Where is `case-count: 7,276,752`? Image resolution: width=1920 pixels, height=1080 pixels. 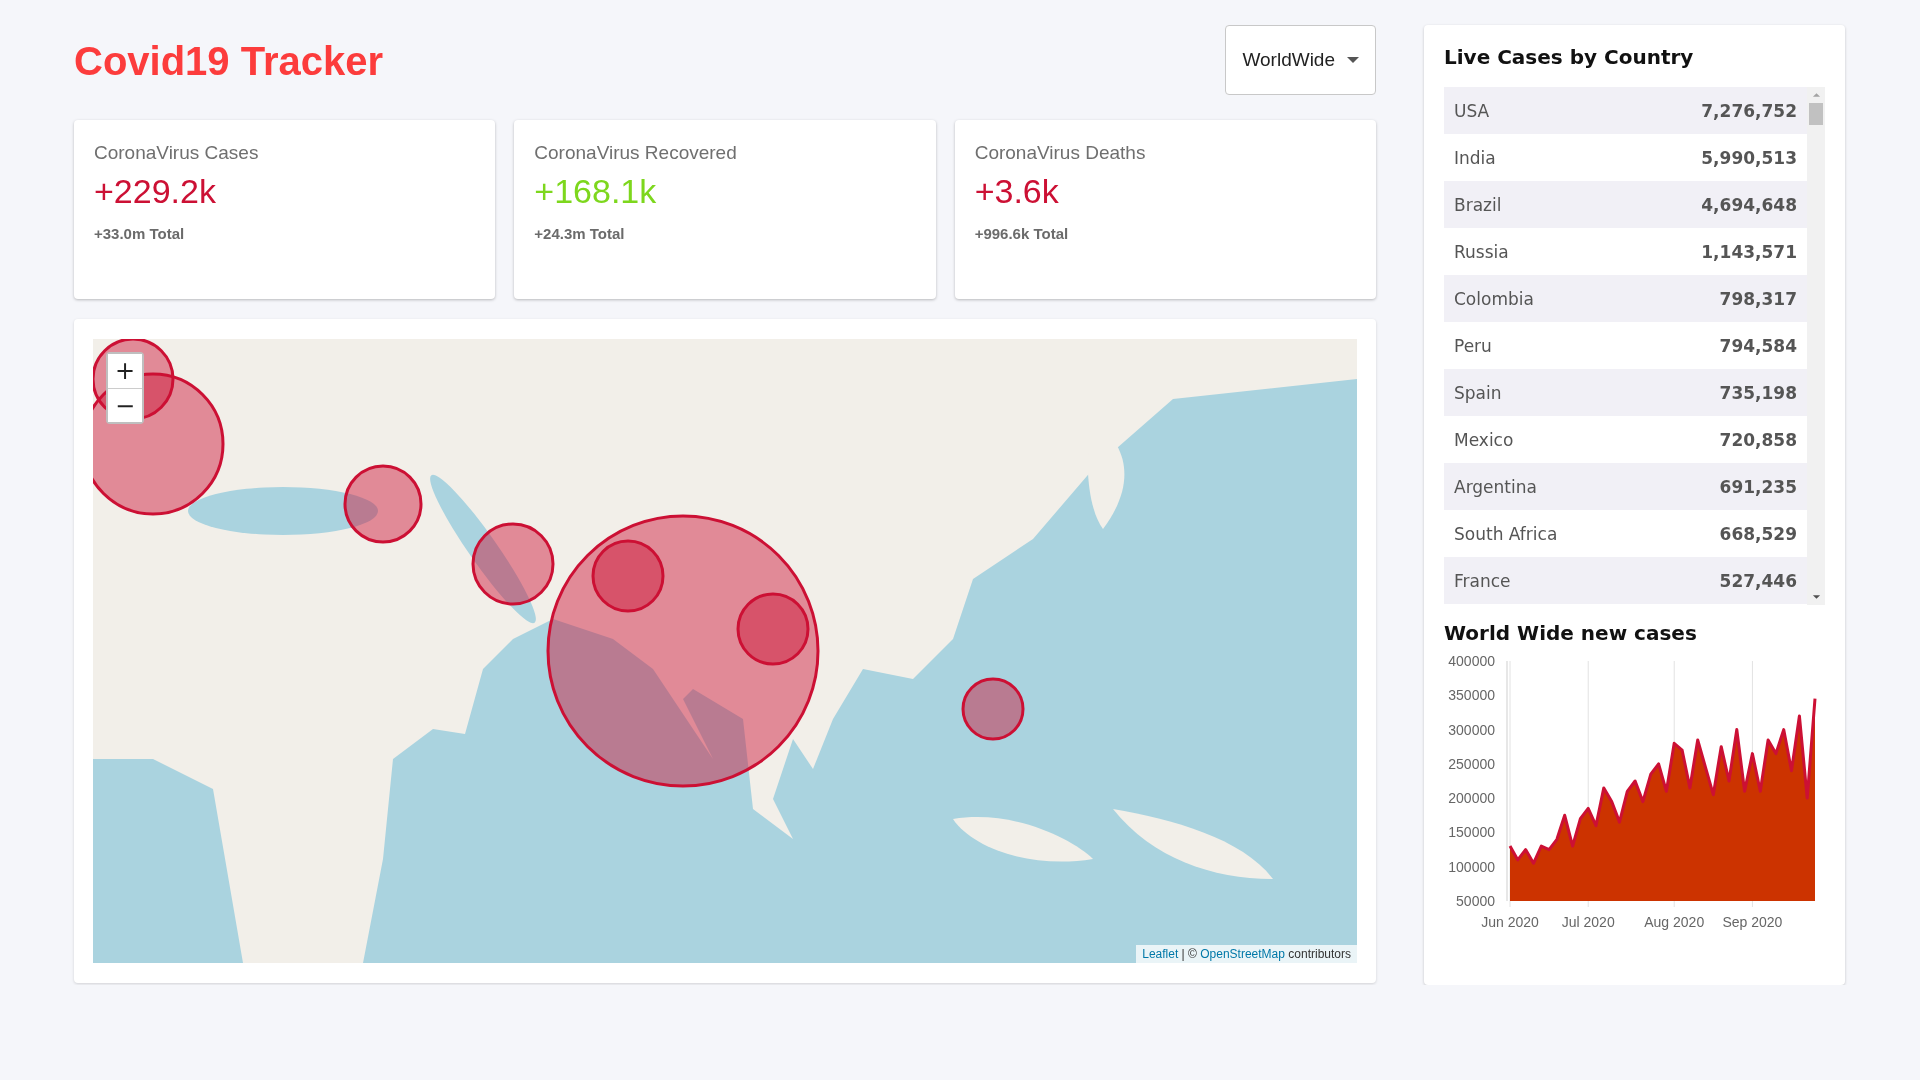 case-count: 7,276,752 is located at coordinates (1749, 110).